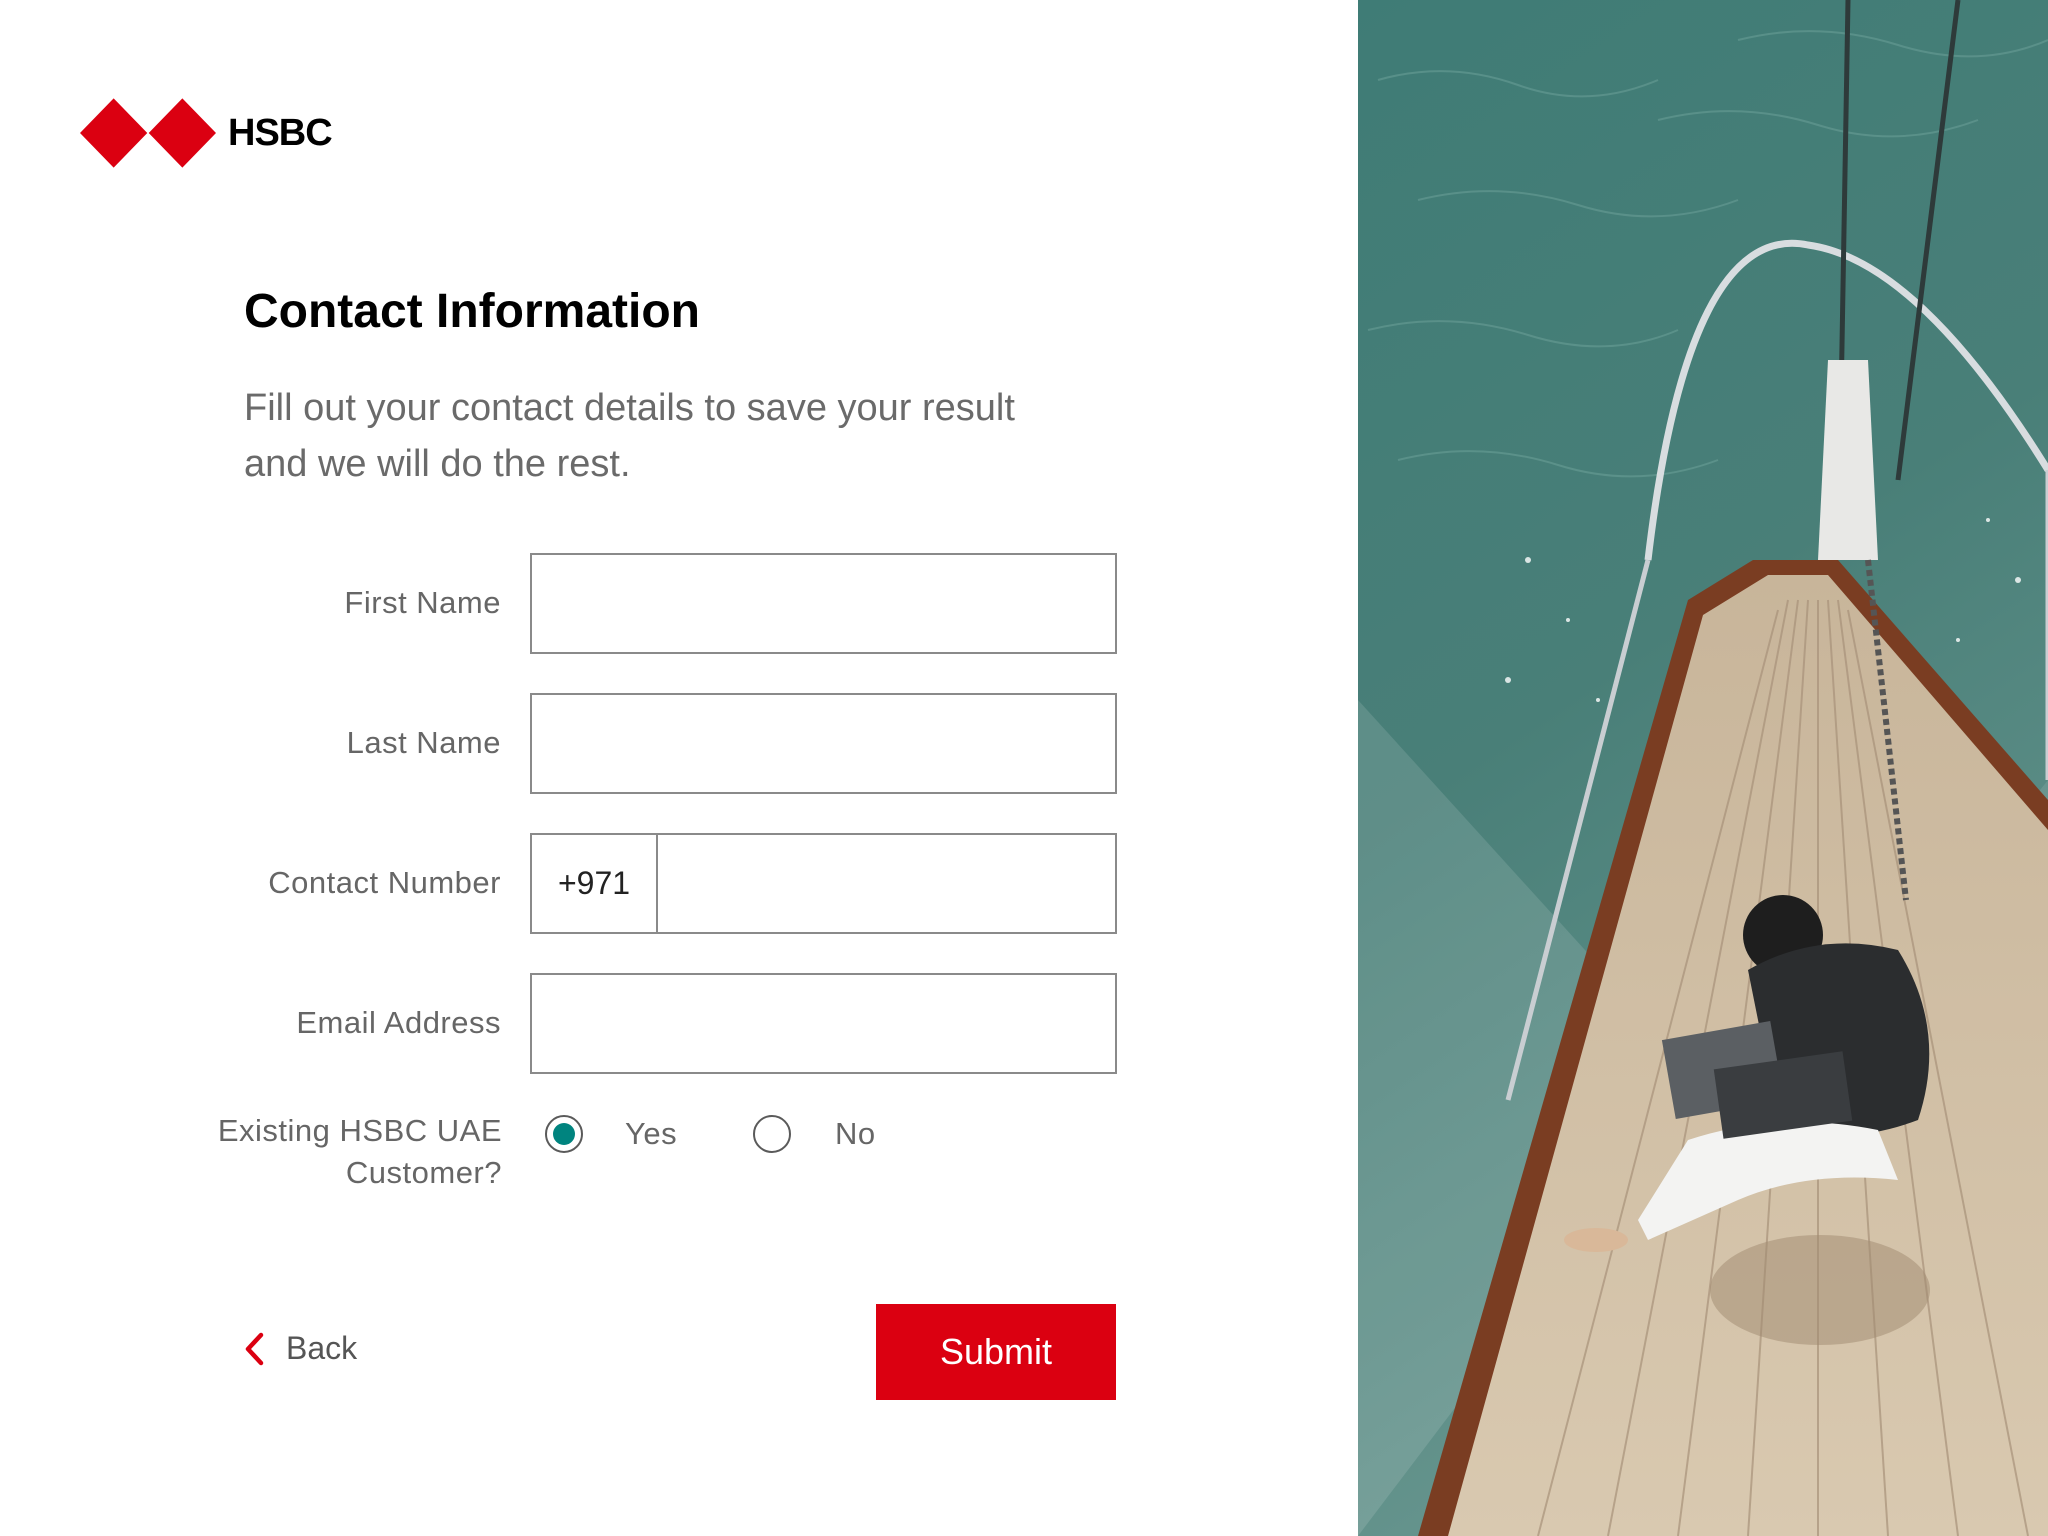 The width and height of the screenshot is (2048, 1536). Describe the element at coordinates (322, 1348) in the screenshot. I see `back-label: Back` at that location.